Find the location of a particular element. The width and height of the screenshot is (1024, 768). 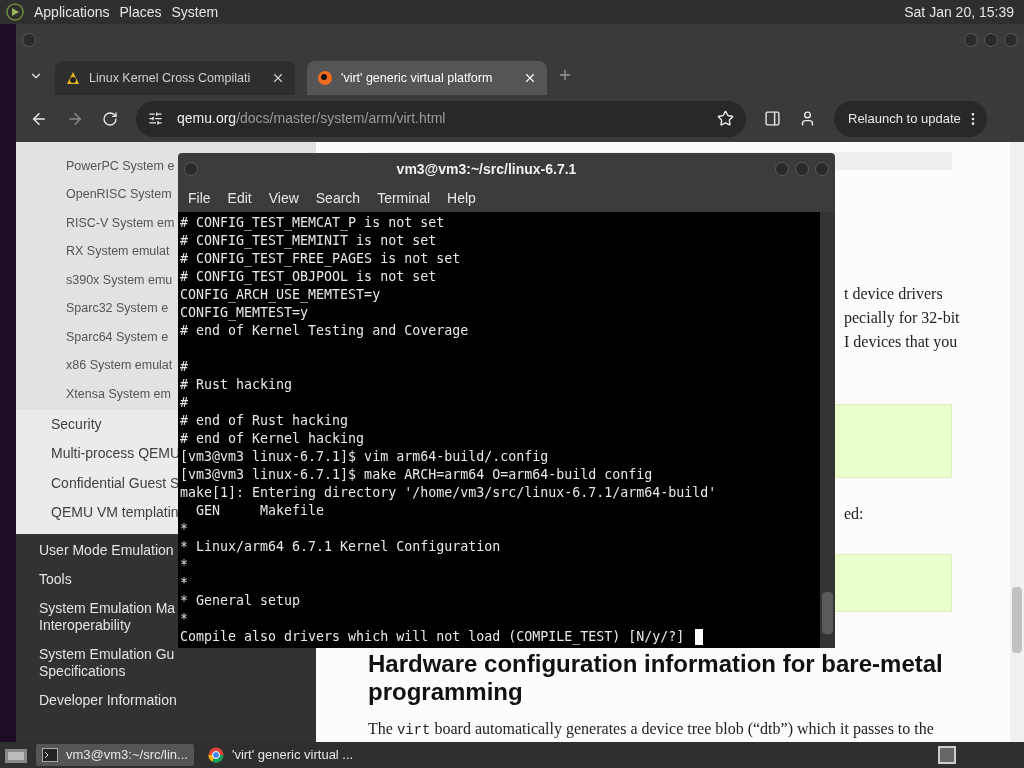

sidebar-link: s390x System emu is located at coordinates (119, 280).